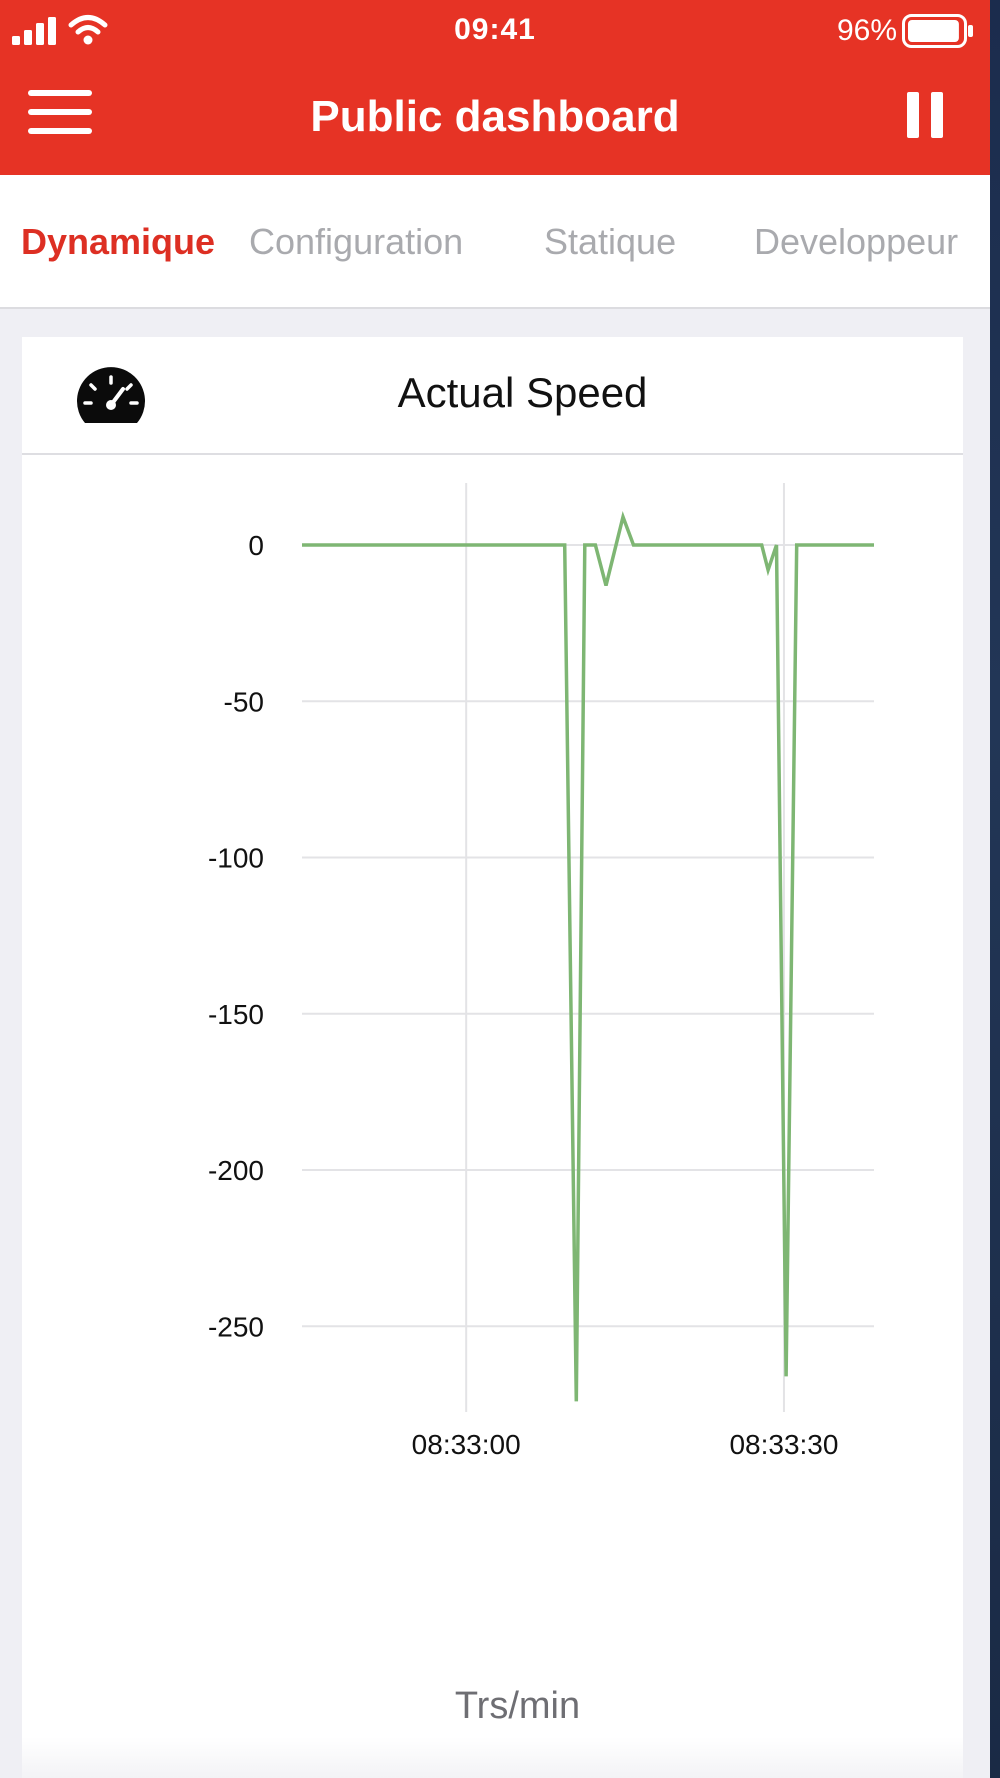  What do you see at coordinates (256, 545) in the screenshot?
I see `y-tick-label: 0` at bounding box center [256, 545].